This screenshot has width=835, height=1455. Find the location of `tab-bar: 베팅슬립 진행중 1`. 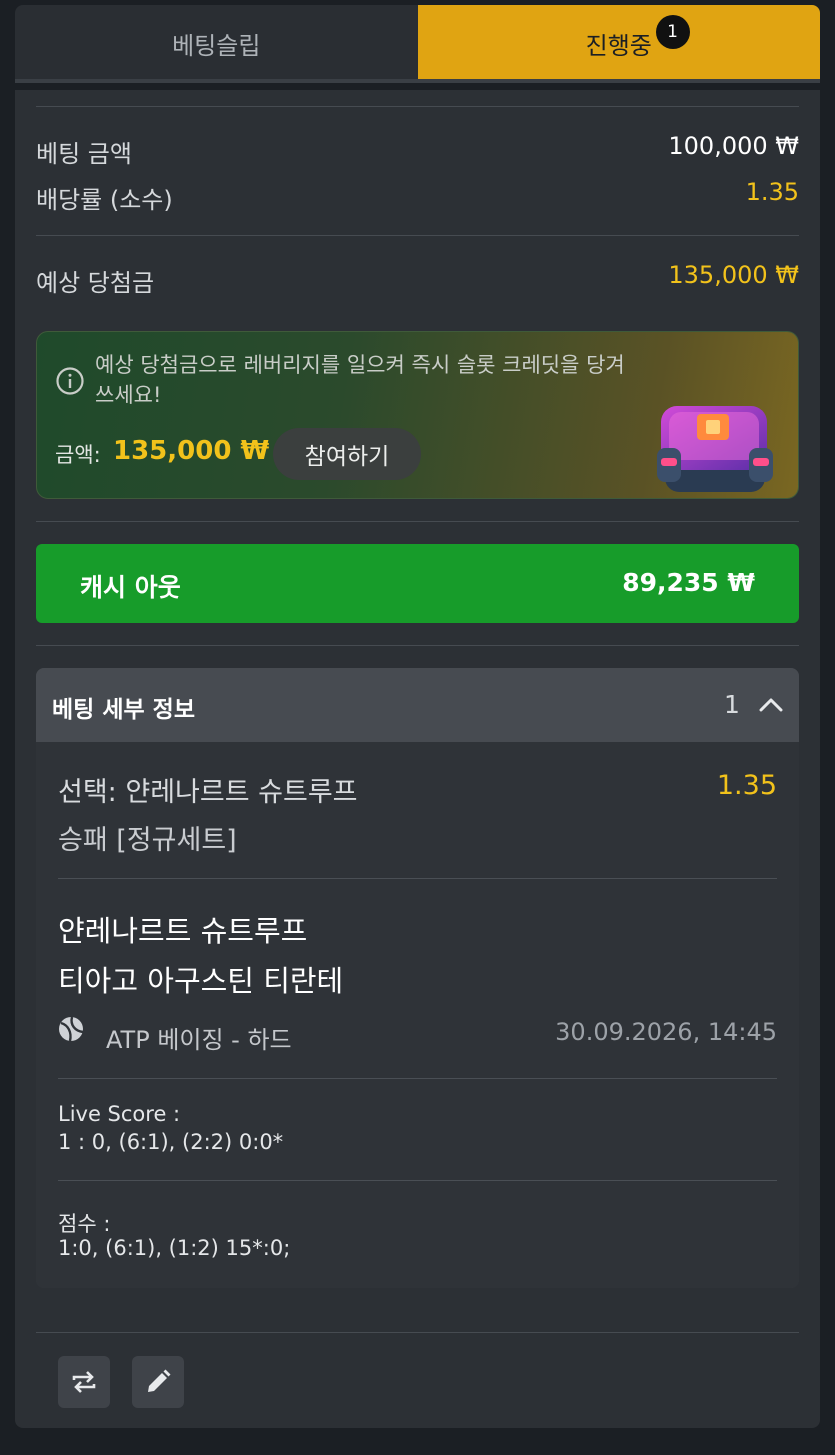

tab-bar: 베팅슬립 진행중 1 is located at coordinates (417, 43).